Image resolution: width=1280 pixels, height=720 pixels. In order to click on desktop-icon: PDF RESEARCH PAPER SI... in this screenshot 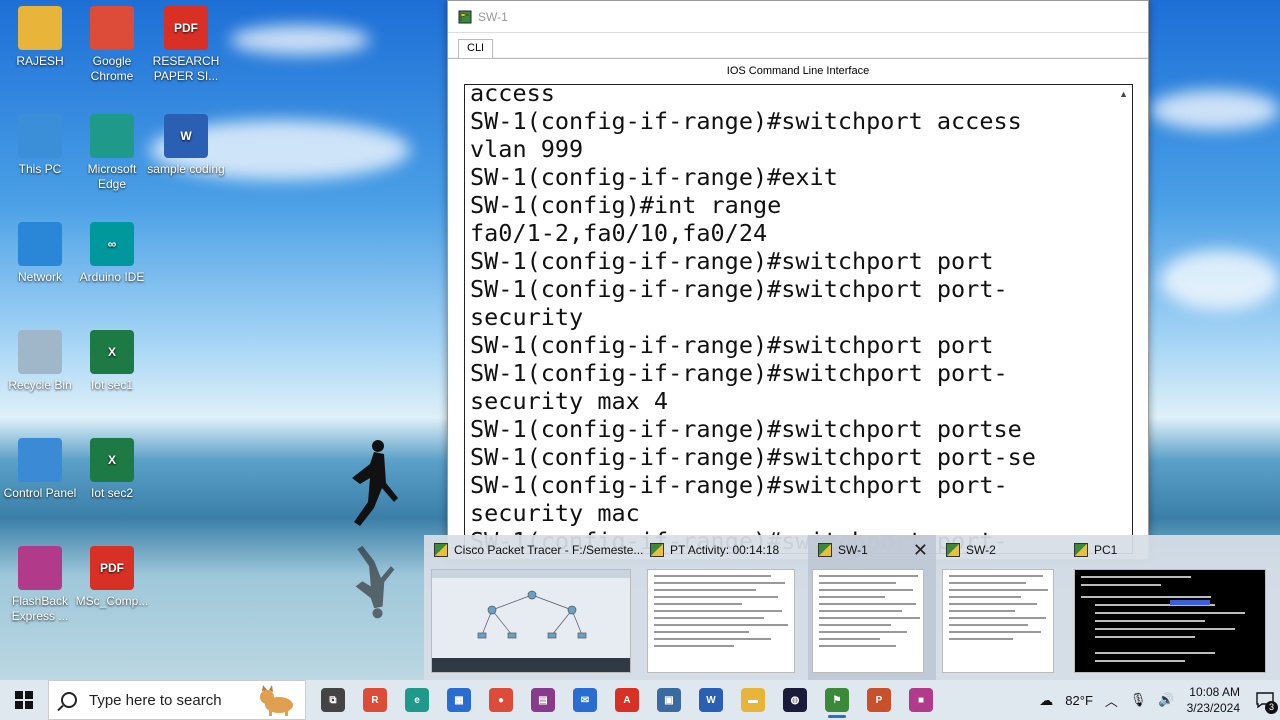, I will do `click(186, 45)`.